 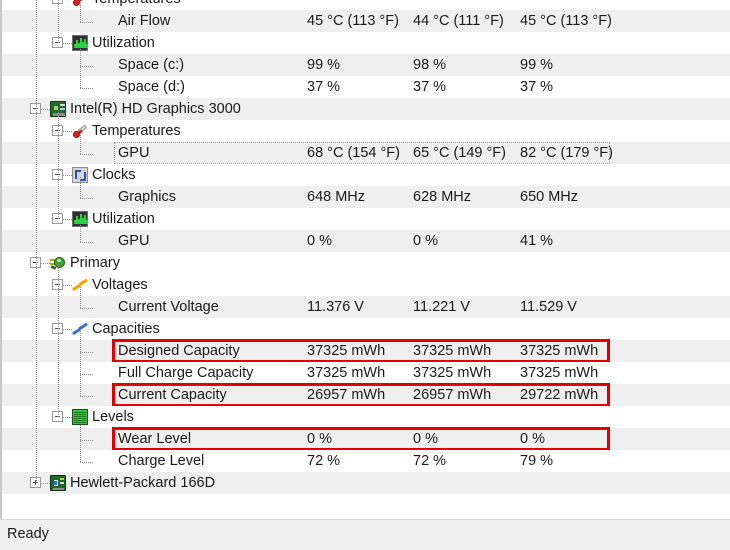 I want to click on tree-row-label: Intel(R) HD Graphics 3000, so click(x=155, y=109).